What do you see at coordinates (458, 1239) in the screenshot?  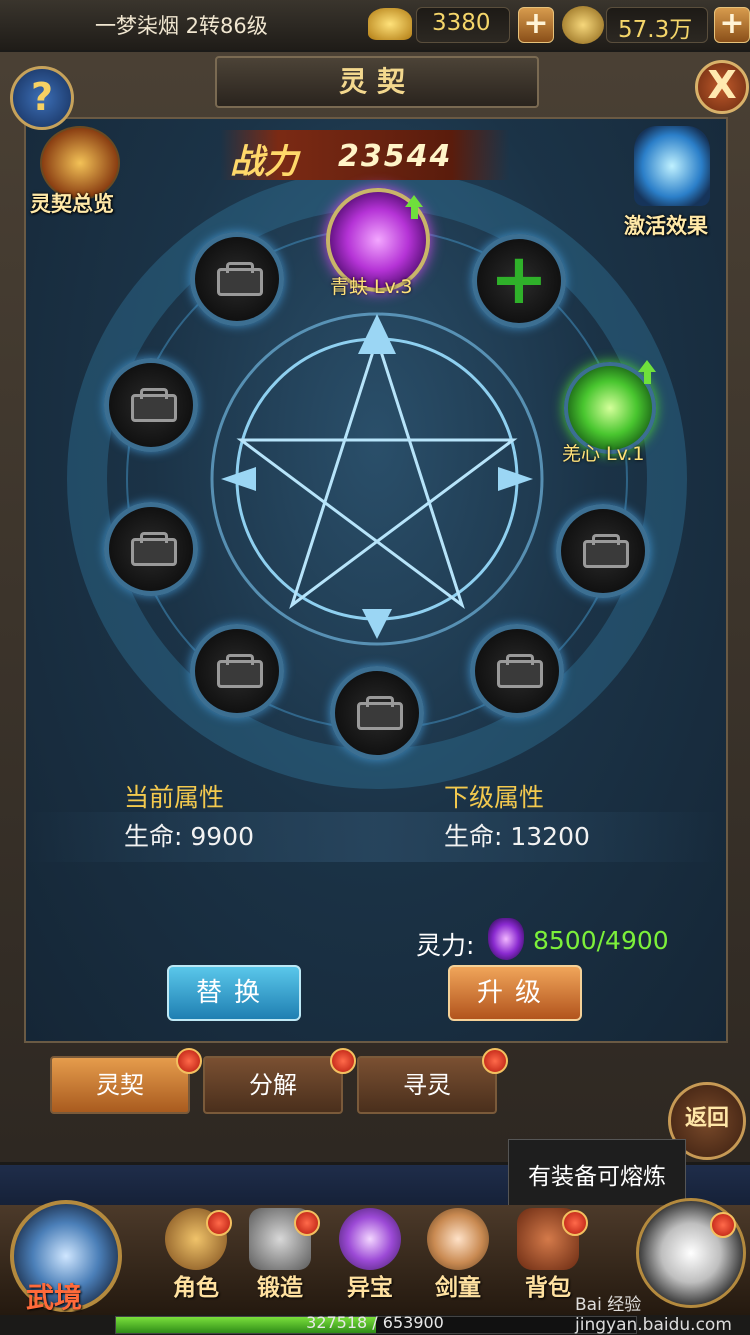 I see `sword-child-icon` at bounding box center [458, 1239].